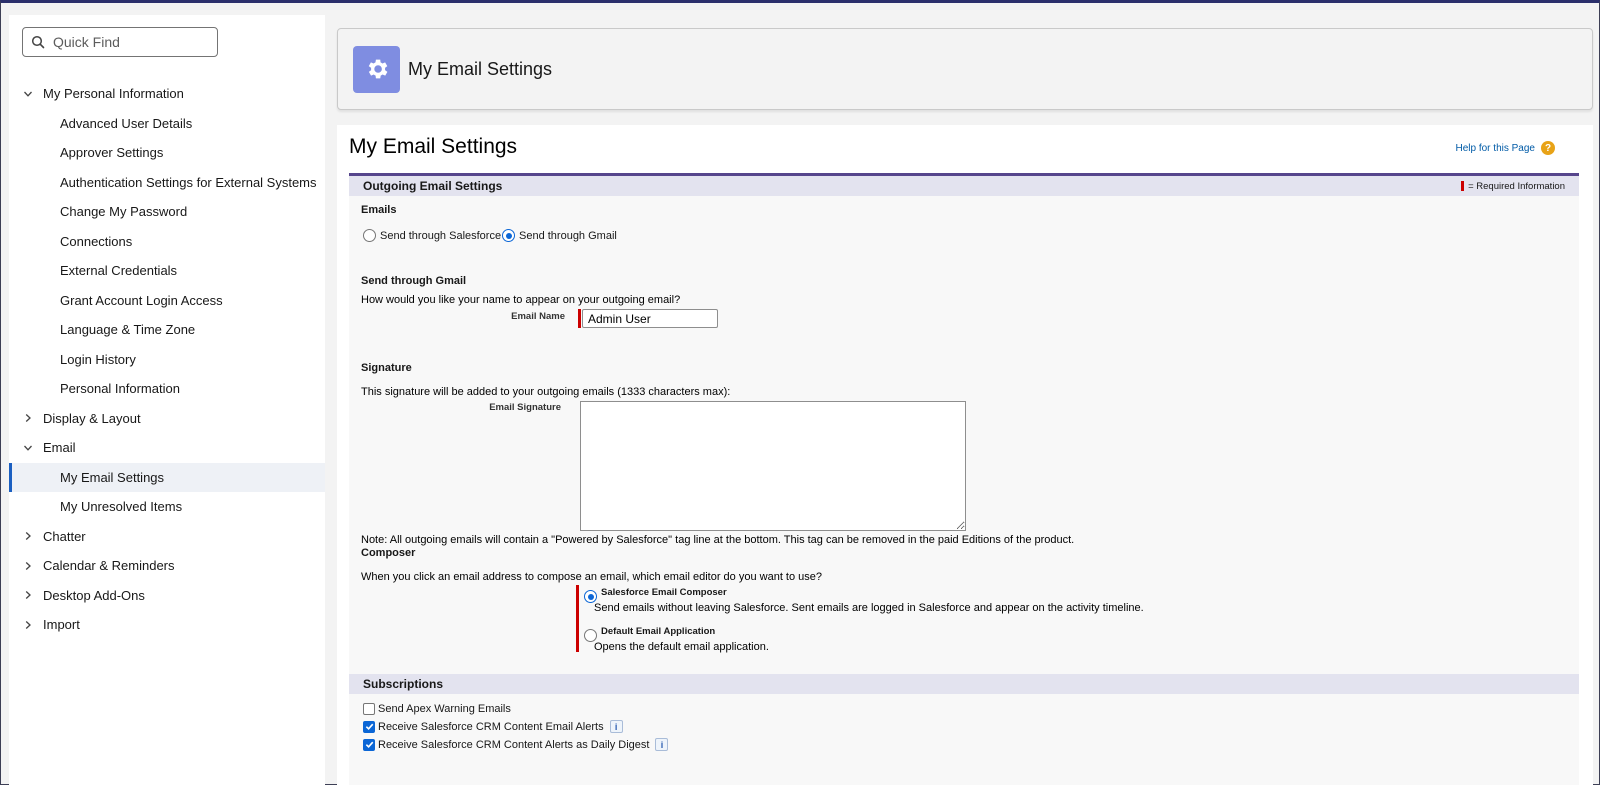 The image size is (1600, 785). Describe the element at coordinates (508, 235) in the screenshot. I see `radio-gmail-control` at that location.